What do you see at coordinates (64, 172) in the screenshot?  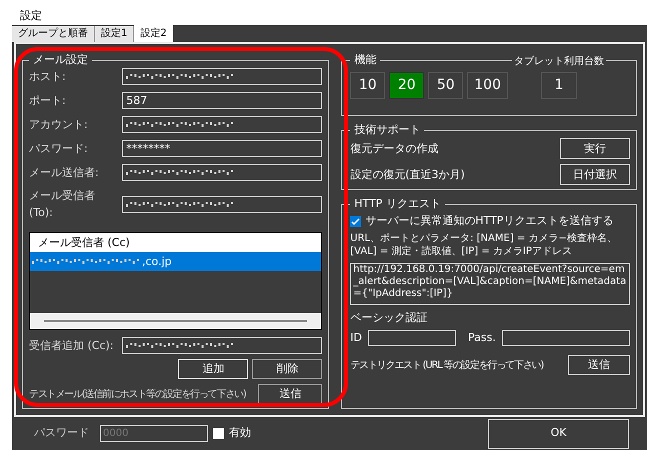 I see `field-label: メール送信者:` at bounding box center [64, 172].